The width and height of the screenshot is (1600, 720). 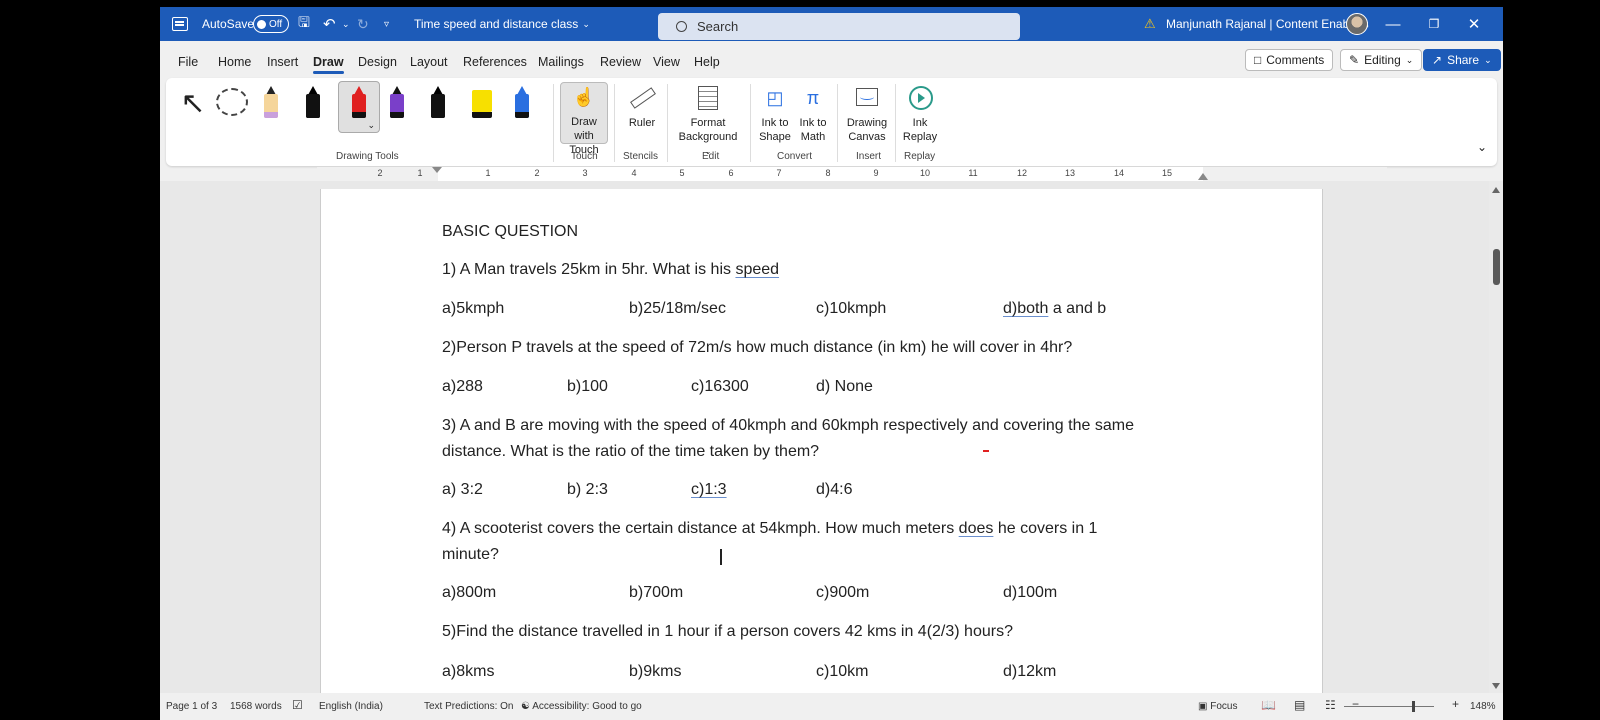 What do you see at coordinates (1289, 60) in the screenshot?
I see `comments-button: □ Comments` at bounding box center [1289, 60].